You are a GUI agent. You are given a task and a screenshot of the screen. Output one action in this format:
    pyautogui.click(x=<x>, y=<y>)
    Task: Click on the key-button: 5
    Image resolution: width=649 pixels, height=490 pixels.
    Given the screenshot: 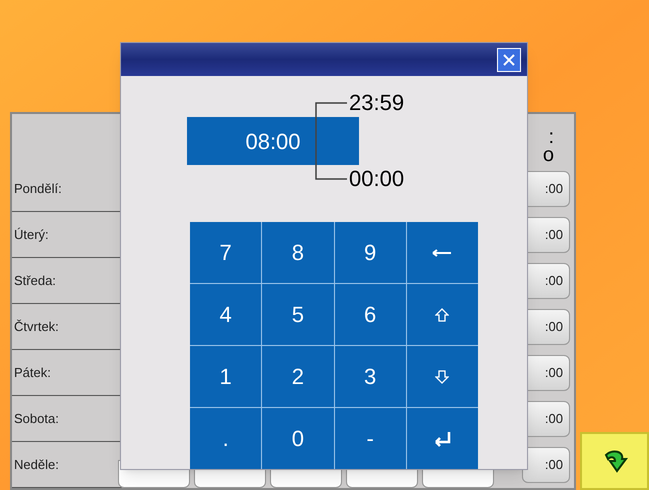 What is the action you would take?
    pyautogui.click(x=298, y=314)
    